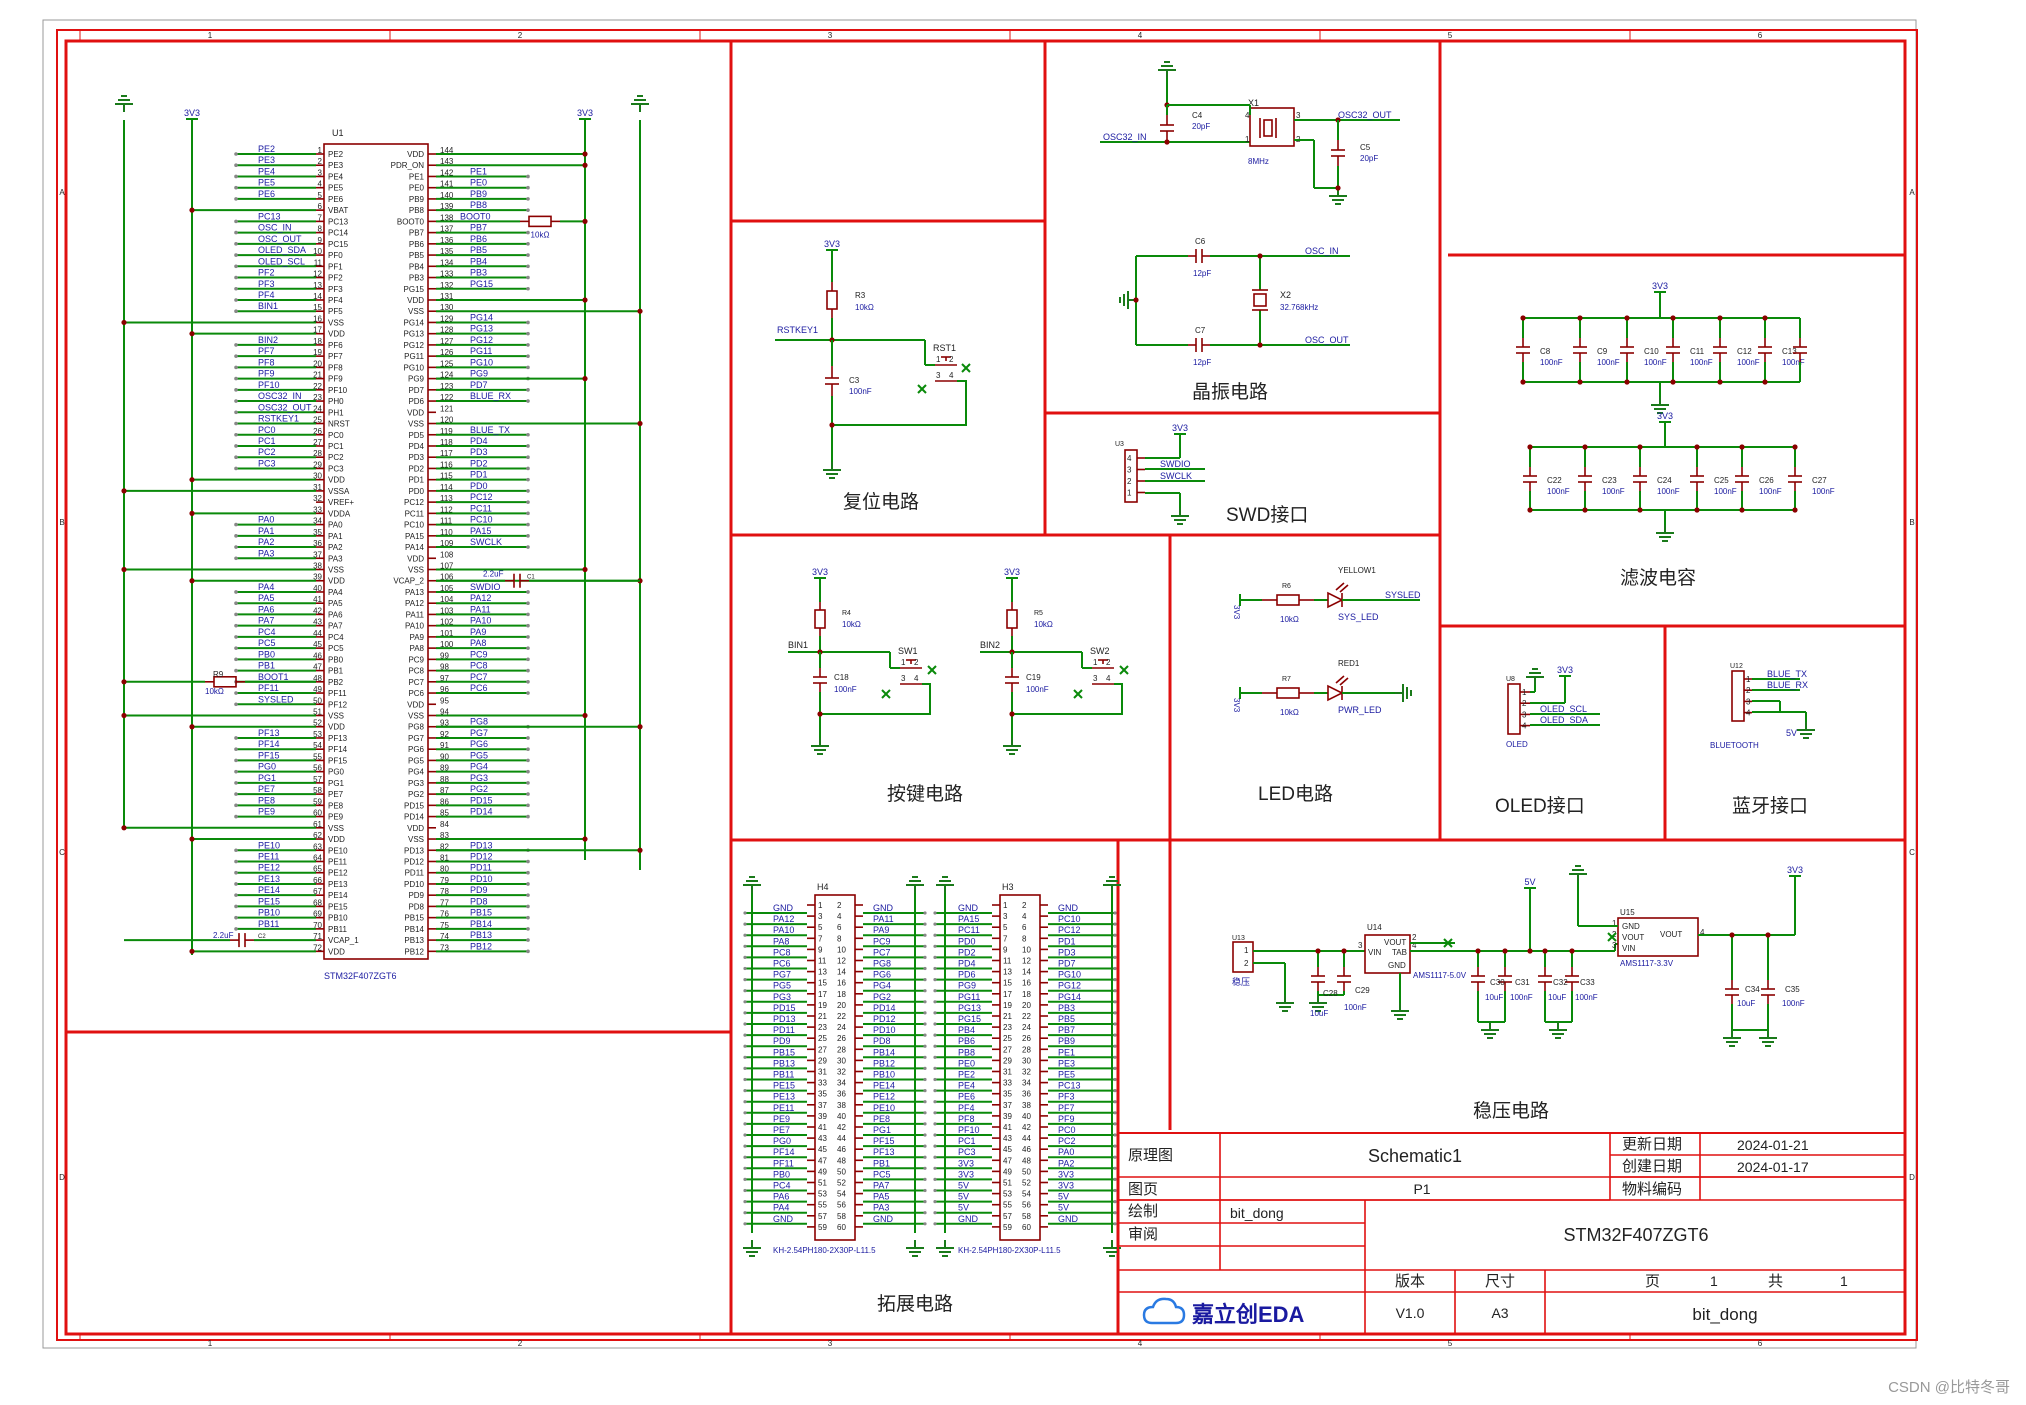 The height and width of the screenshot is (1405, 2026). I want to click on schematic-name: Schematic1, so click(1415, 1156).